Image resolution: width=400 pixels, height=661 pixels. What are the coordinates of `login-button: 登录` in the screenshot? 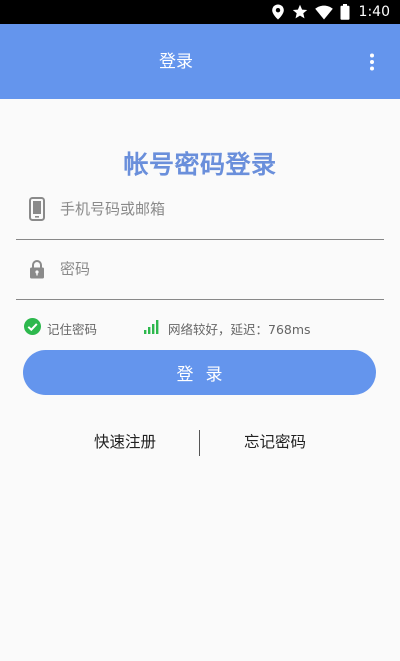 It's located at (199, 372).